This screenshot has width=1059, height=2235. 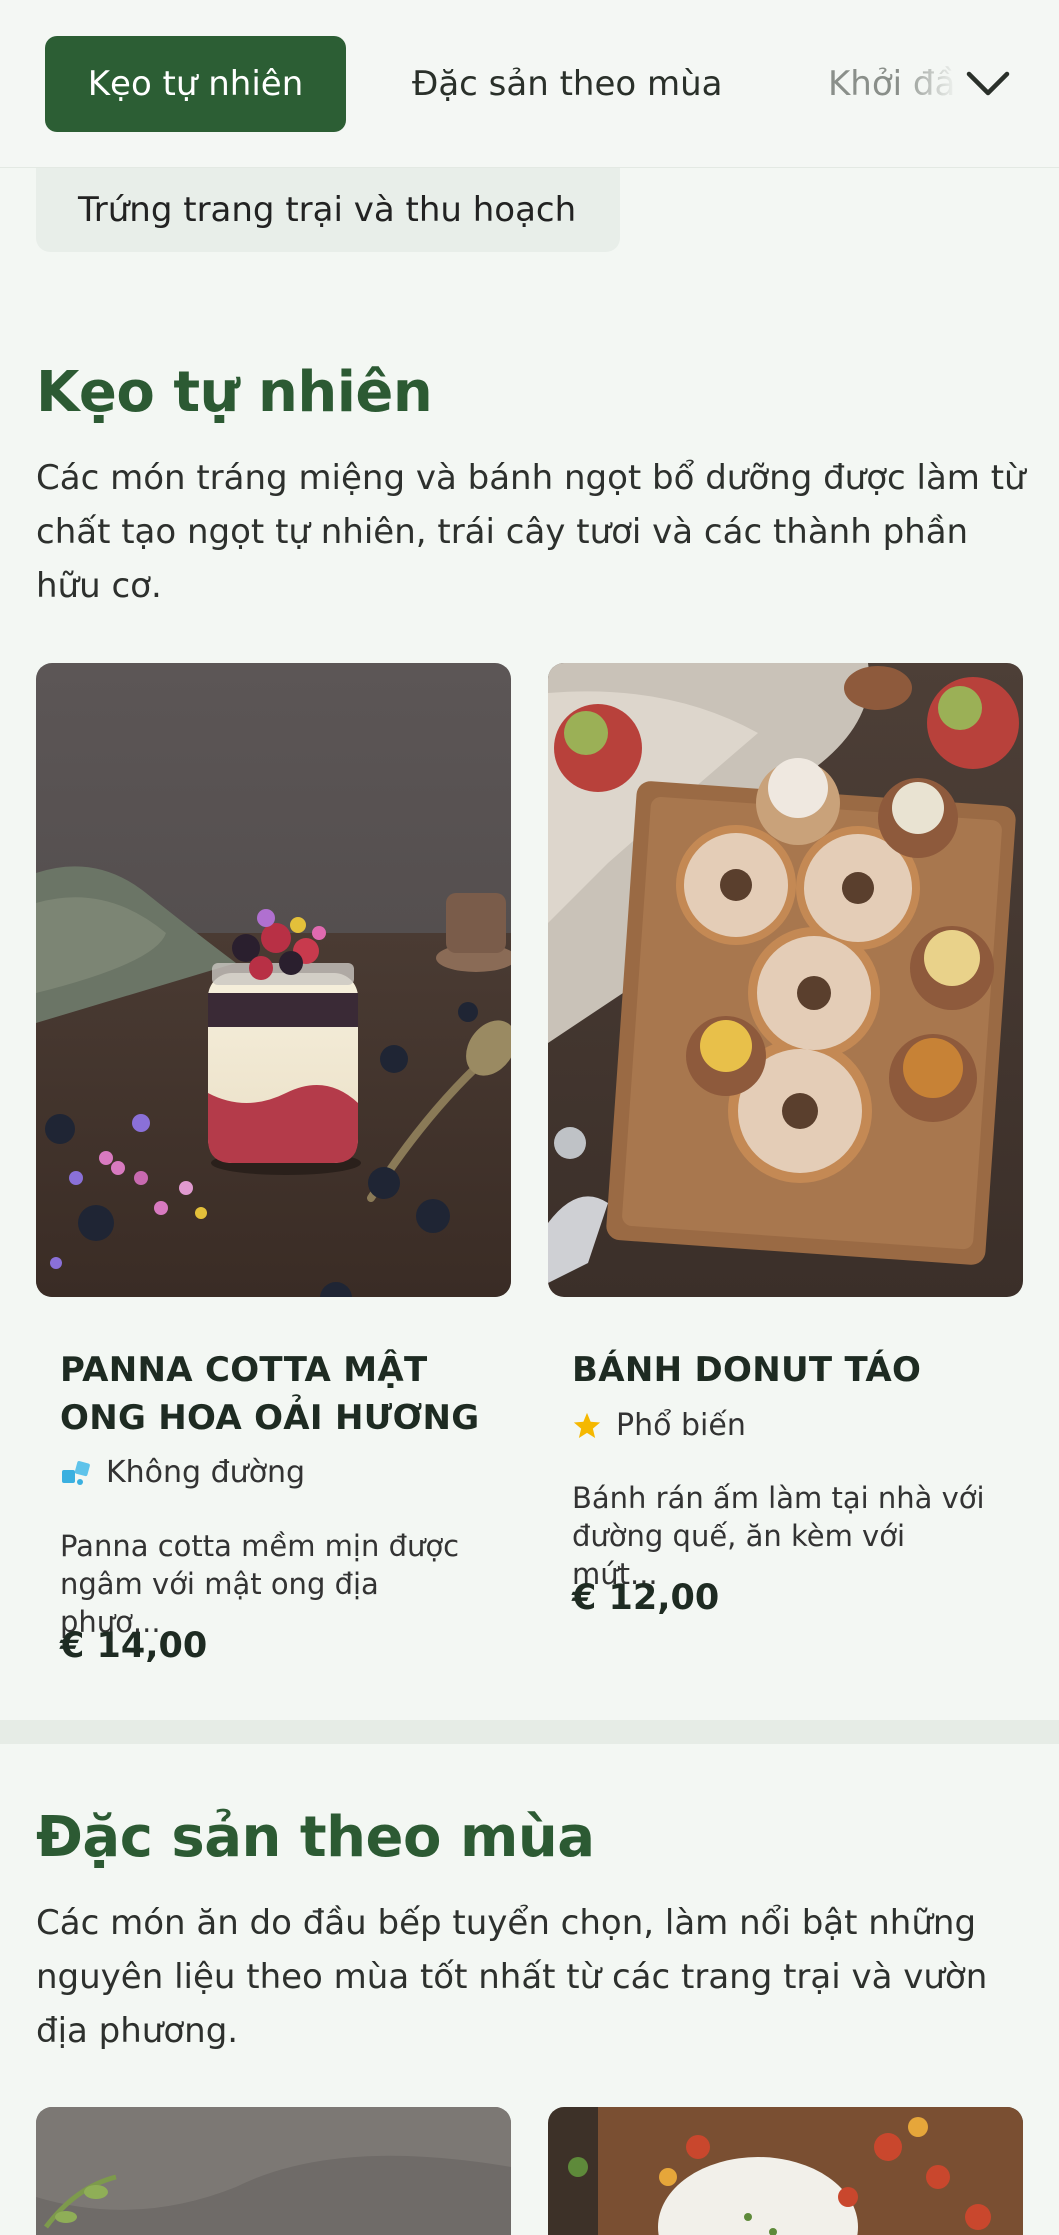 I want to click on section-title: Đặc sản theo mùa, so click(x=315, y=1837).